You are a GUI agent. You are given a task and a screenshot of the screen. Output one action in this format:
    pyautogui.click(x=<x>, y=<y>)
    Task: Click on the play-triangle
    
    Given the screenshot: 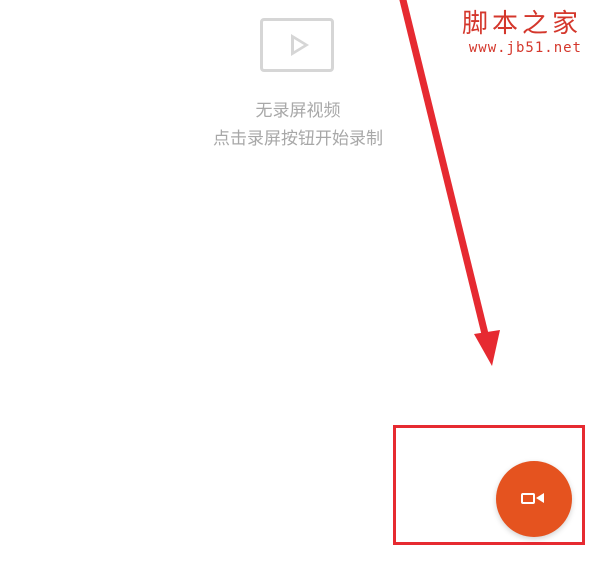 What is the action you would take?
    pyautogui.click(x=300, y=45)
    